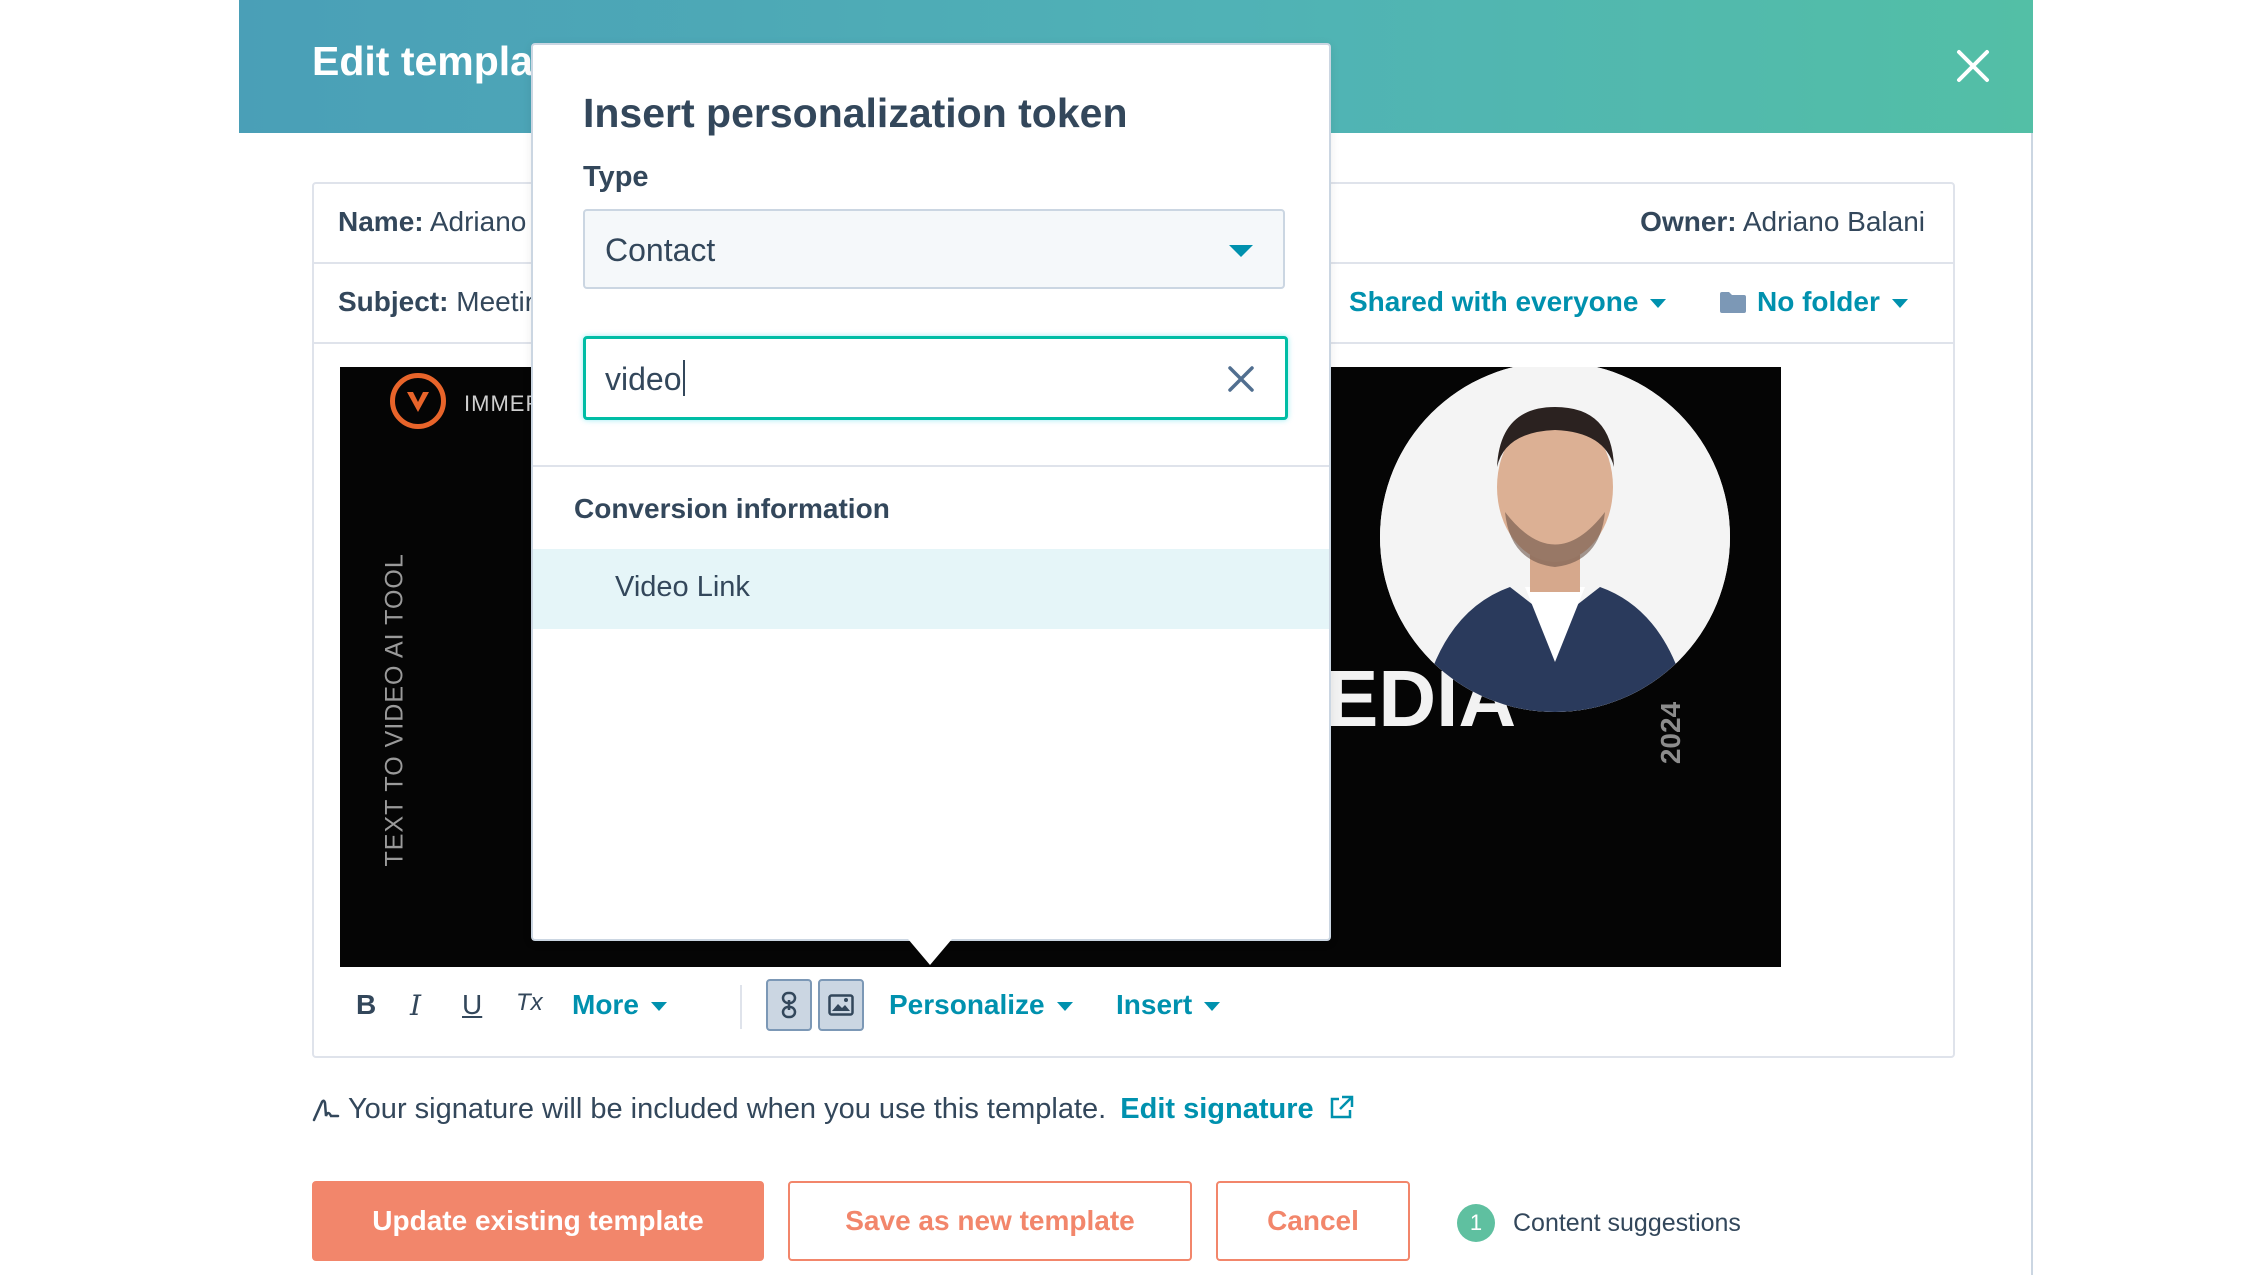  What do you see at coordinates (935, 378) in the screenshot?
I see `token-search-input: video` at bounding box center [935, 378].